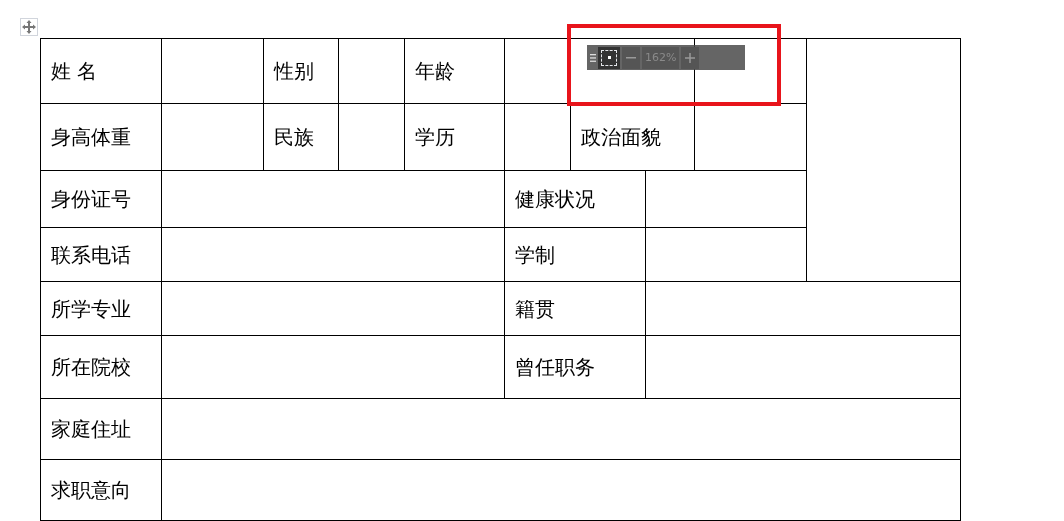 This screenshot has height=521, width=1064. What do you see at coordinates (101, 367) in the screenshot?
I see `table-cell: 所在院校` at bounding box center [101, 367].